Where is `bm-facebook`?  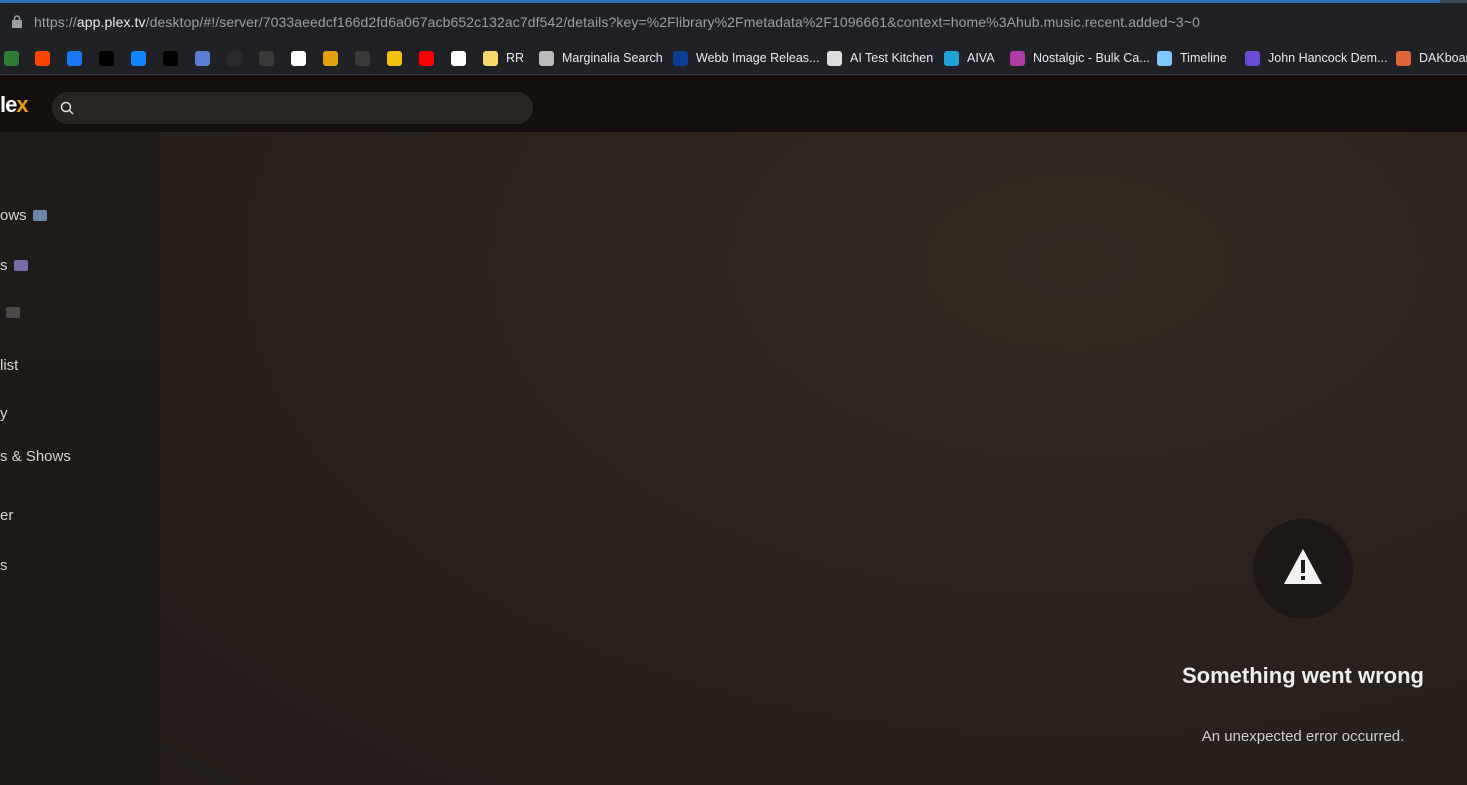 bm-facebook is located at coordinates (74, 58).